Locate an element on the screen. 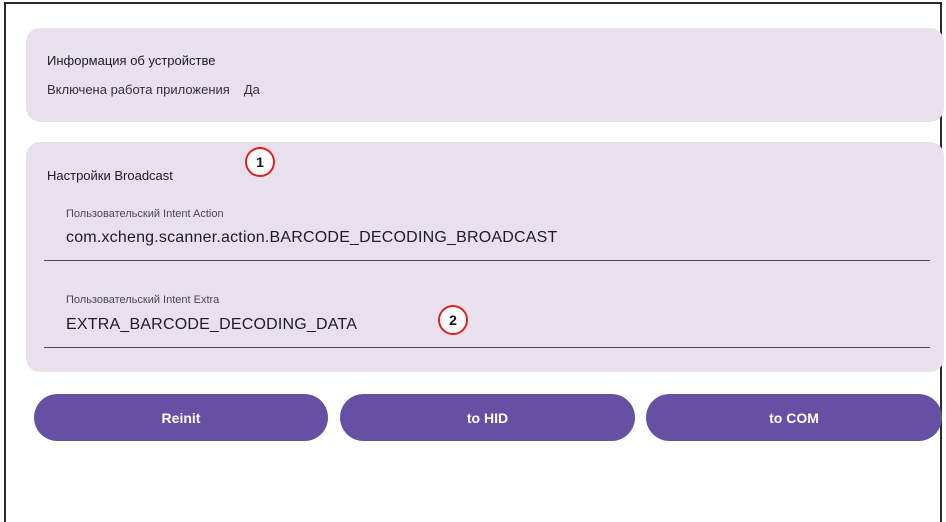  to-hid-button: to HID is located at coordinates (487, 417).